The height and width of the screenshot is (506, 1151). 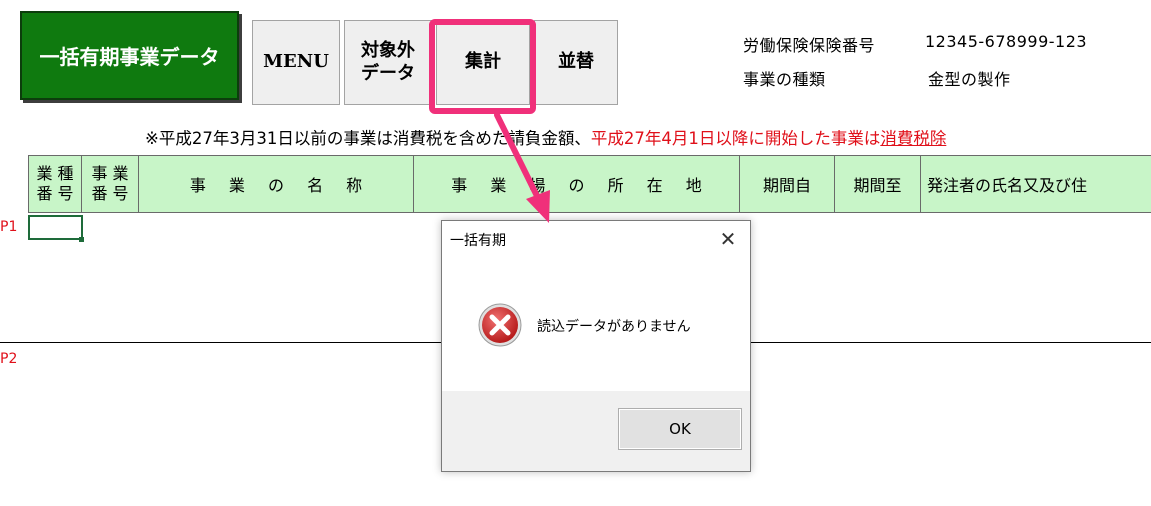 What do you see at coordinates (680, 429) in the screenshot?
I see `ok-button: OK` at bounding box center [680, 429].